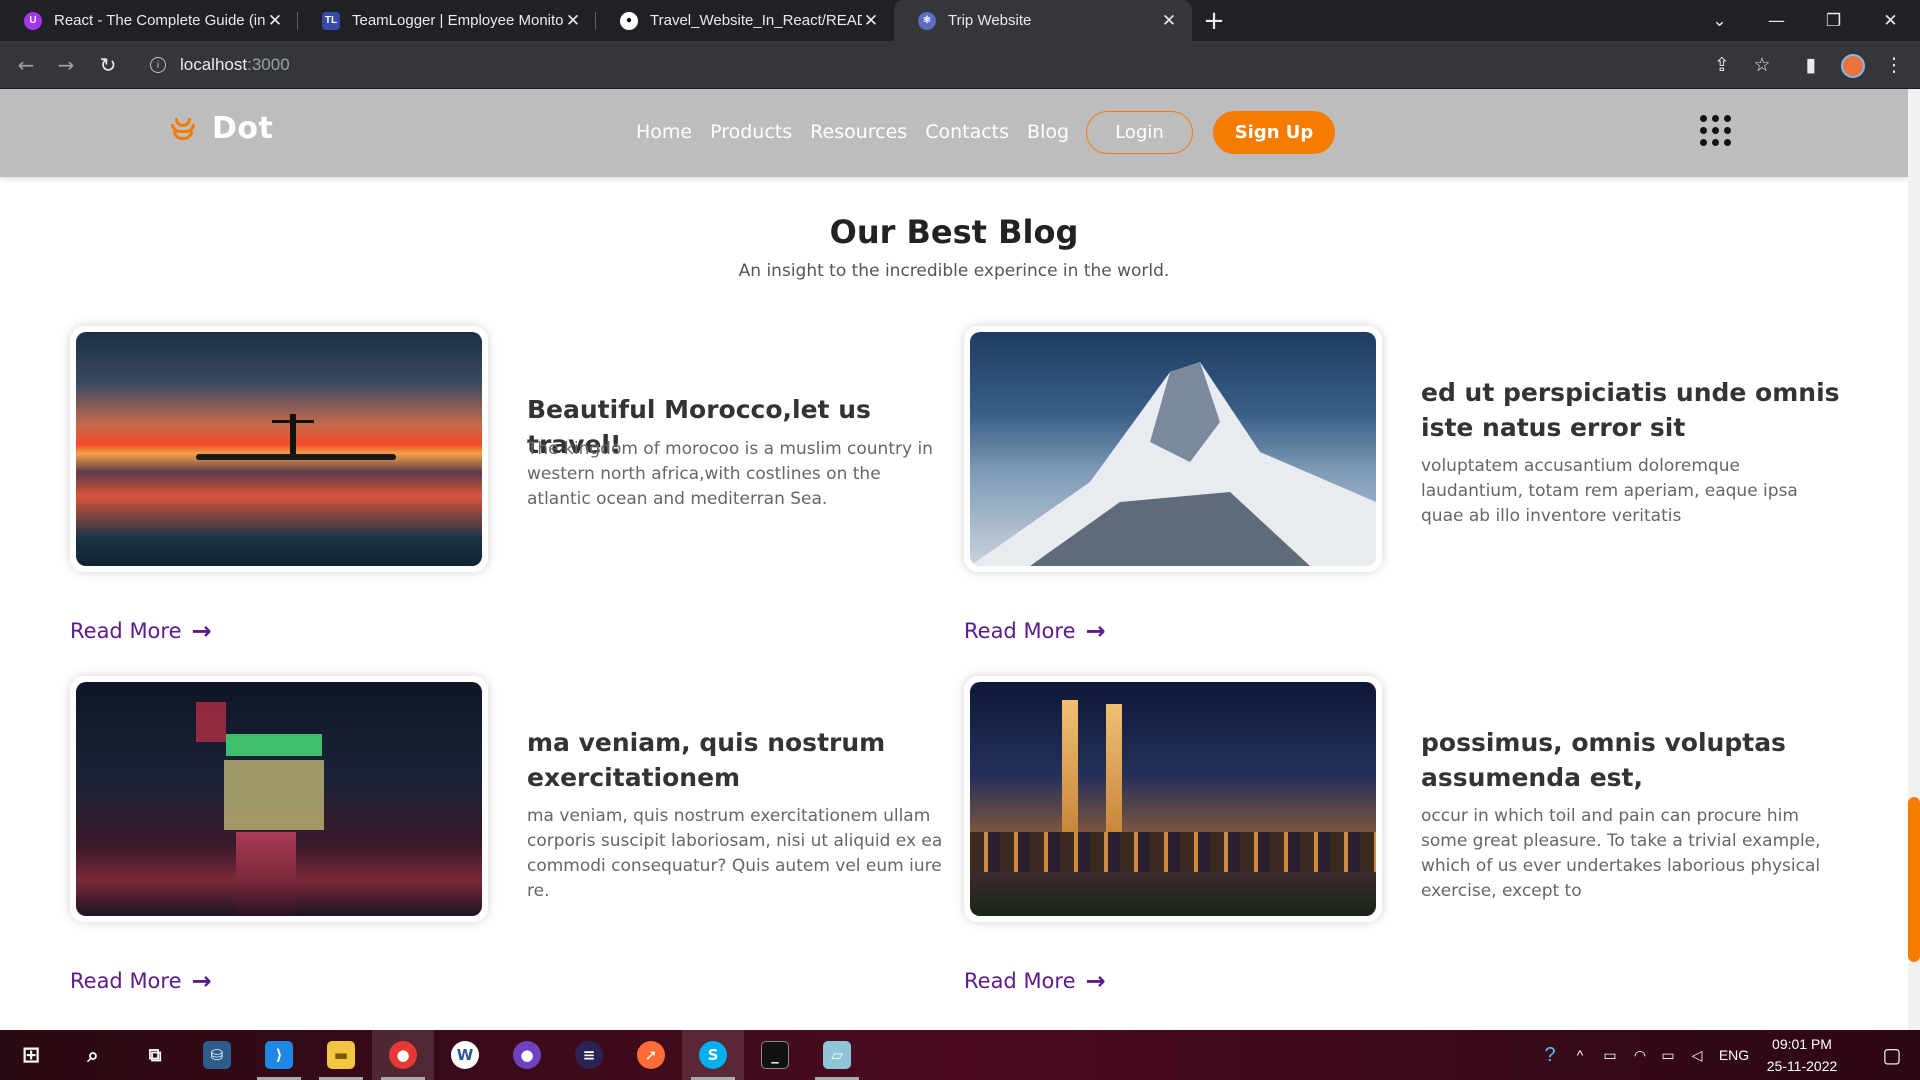 This screenshot has width=1920, height=1080. I want to click on tab-teamlogger: TL TeamLogger | Employee Monitor ✕, so click(447, 20).